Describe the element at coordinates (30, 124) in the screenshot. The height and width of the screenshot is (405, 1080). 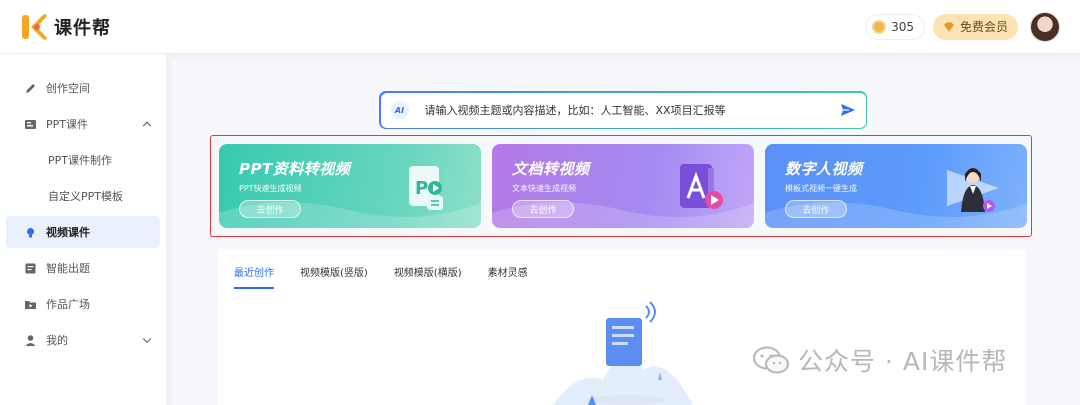
I see `ppt-icon` at that location.